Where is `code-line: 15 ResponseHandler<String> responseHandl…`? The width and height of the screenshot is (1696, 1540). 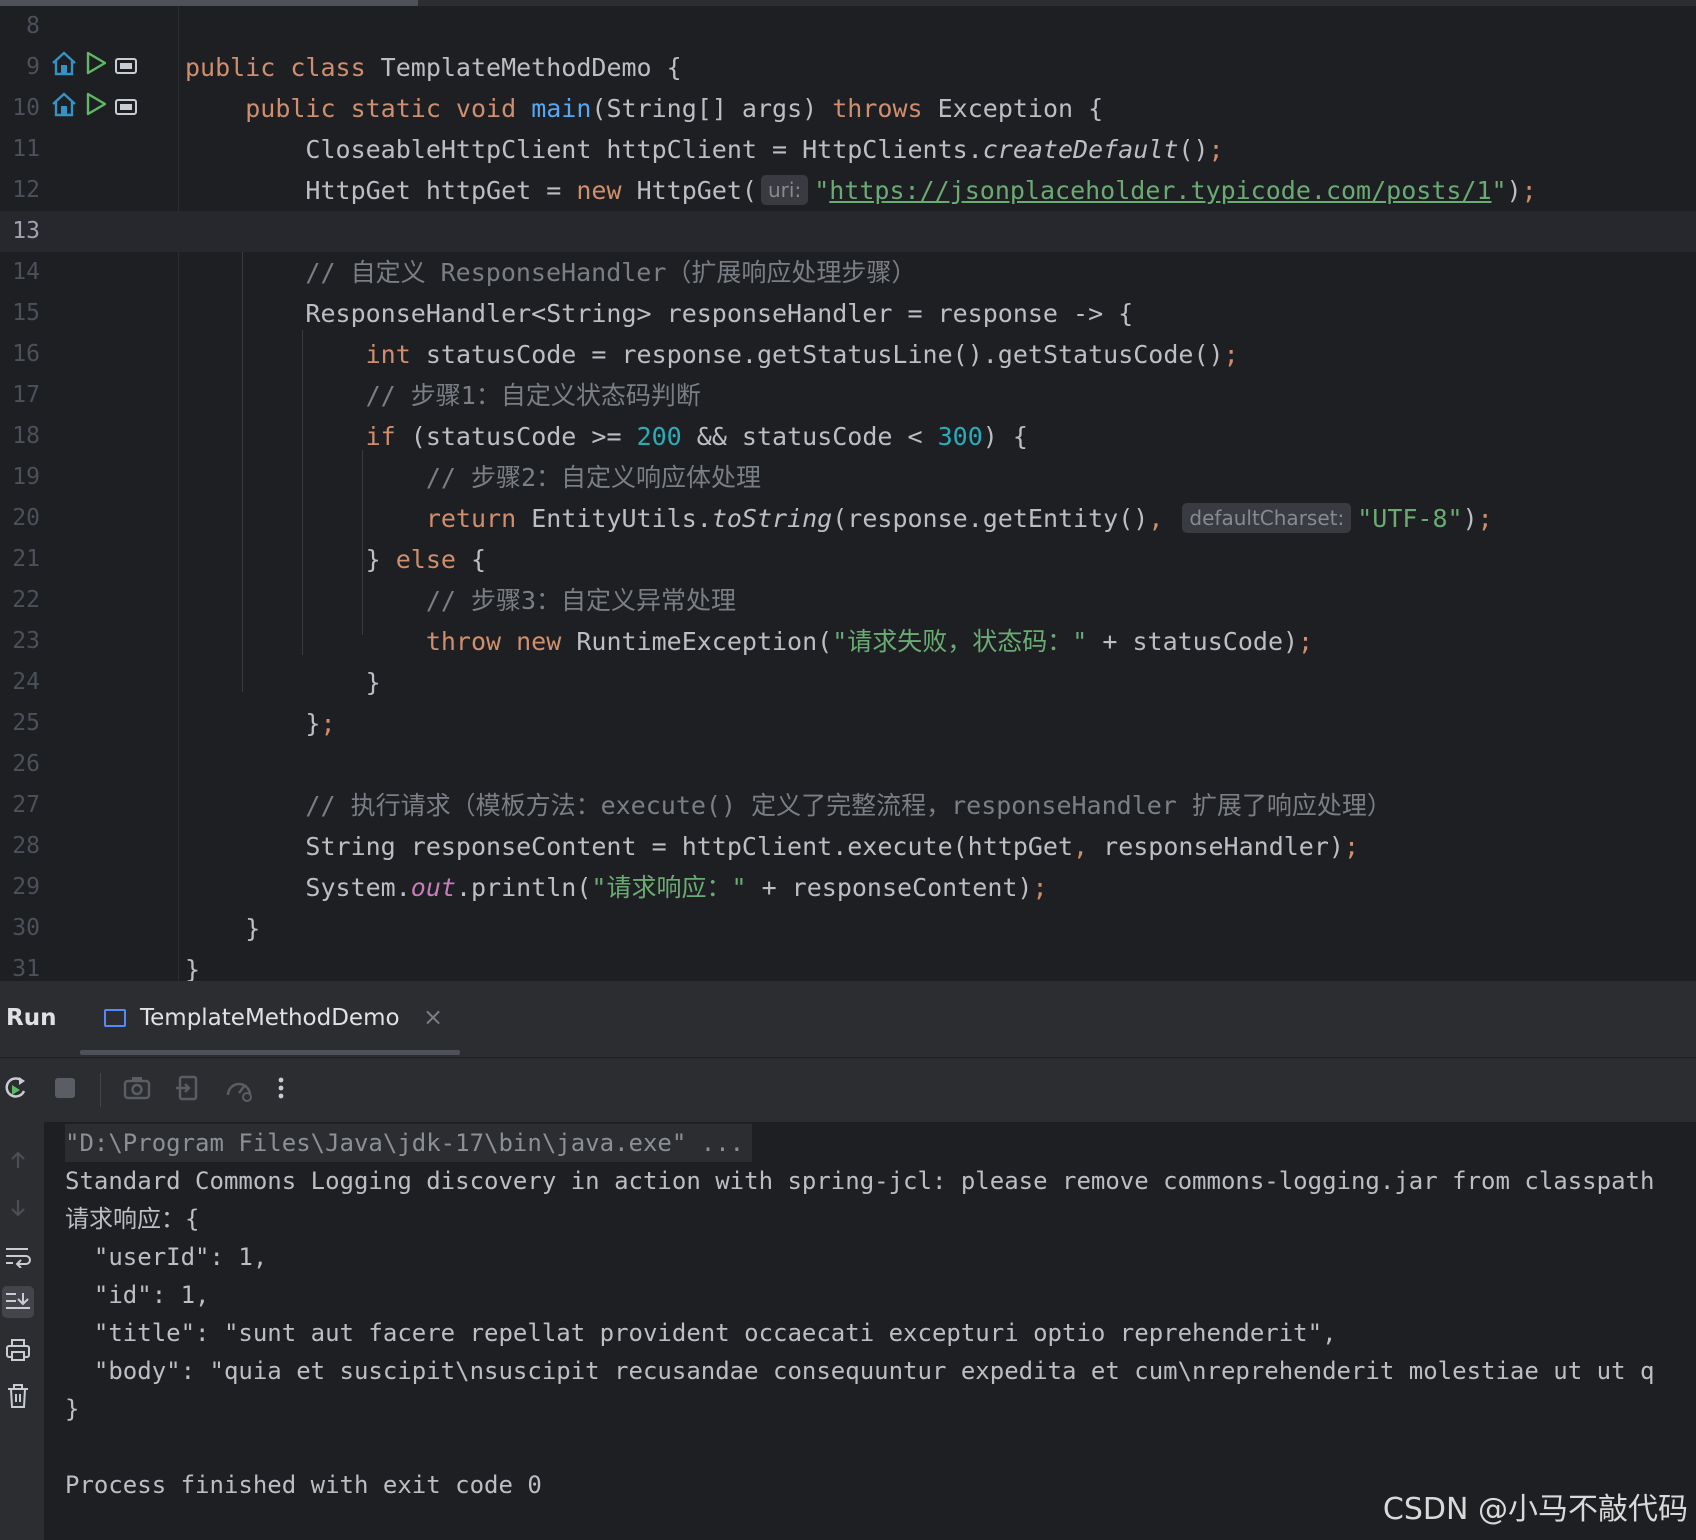 code-line: 15 ResponseHandler<String> responseHandl… is located at coordinates (848, 313).